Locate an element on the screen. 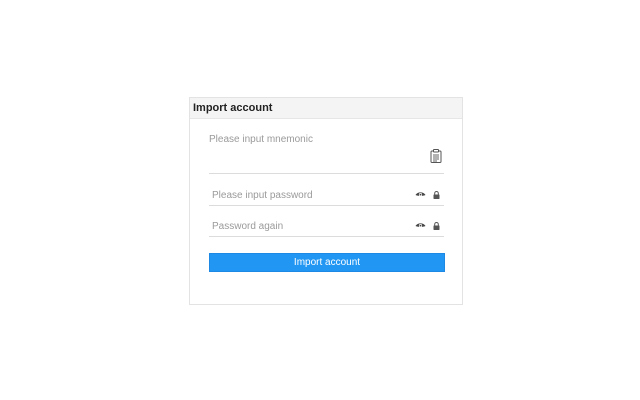 Image resolution: width=640 pixels, height=400 pixels. mnemonic-input is located at coordinates (316, 152).